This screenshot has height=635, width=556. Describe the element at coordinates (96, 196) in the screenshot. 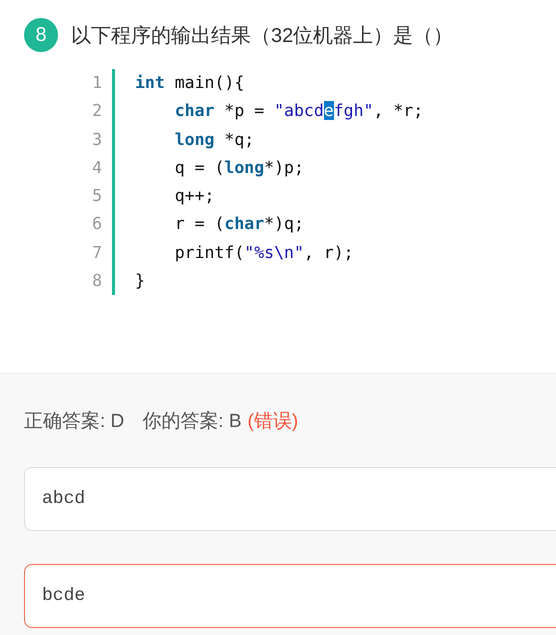

I see `line-number: 5` at that location.